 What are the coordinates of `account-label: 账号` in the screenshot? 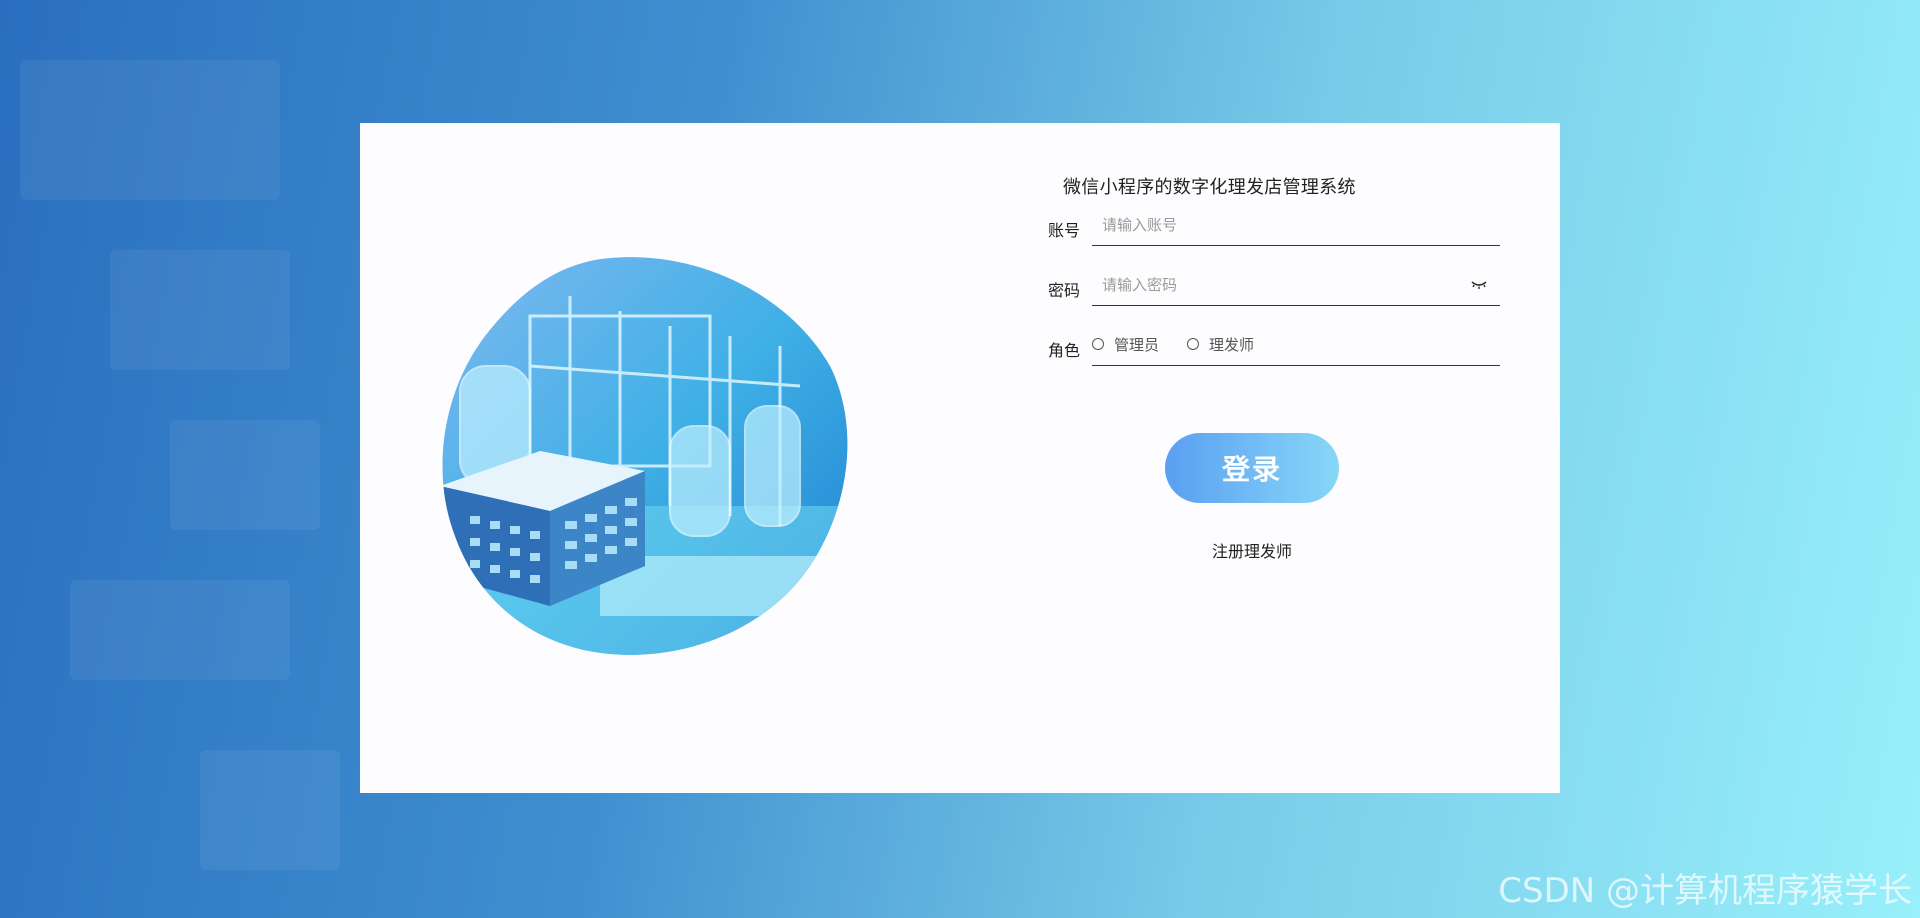 It's located at (1064, 230).